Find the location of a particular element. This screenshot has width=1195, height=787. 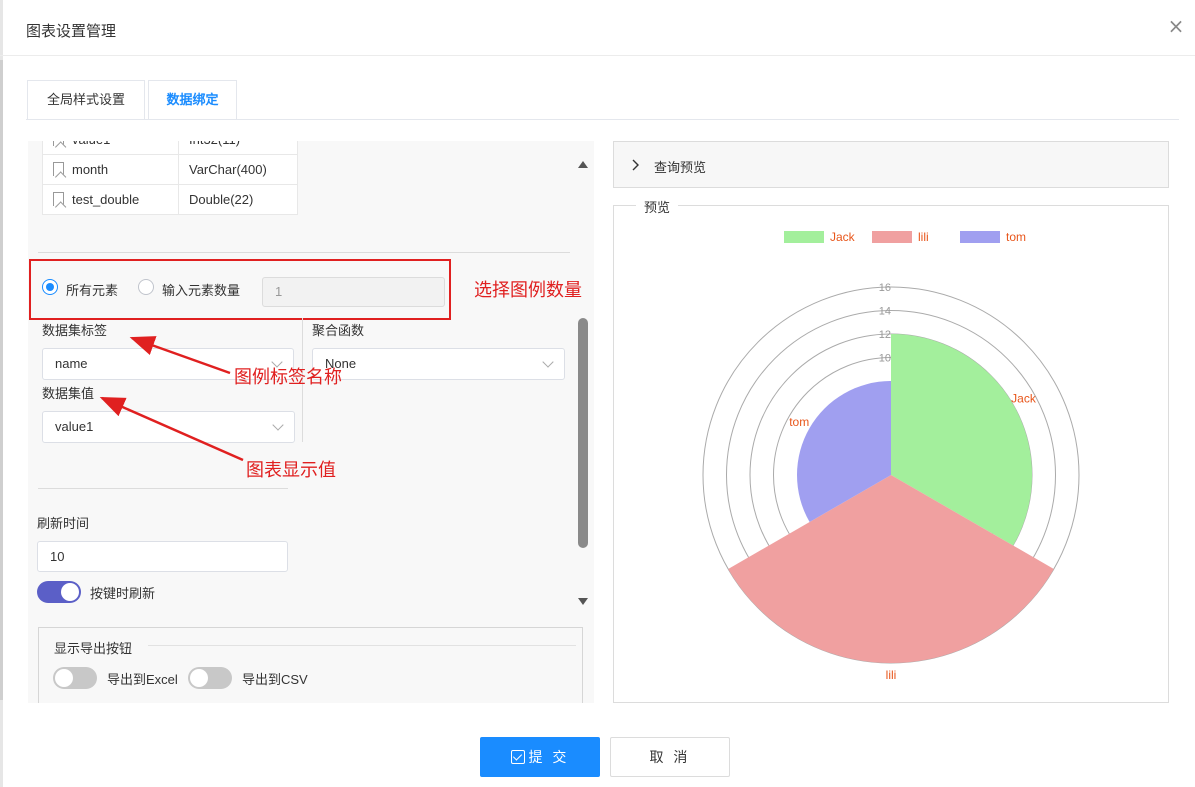

refresh-interval-input: 10 is located at coordinates (162, 556).